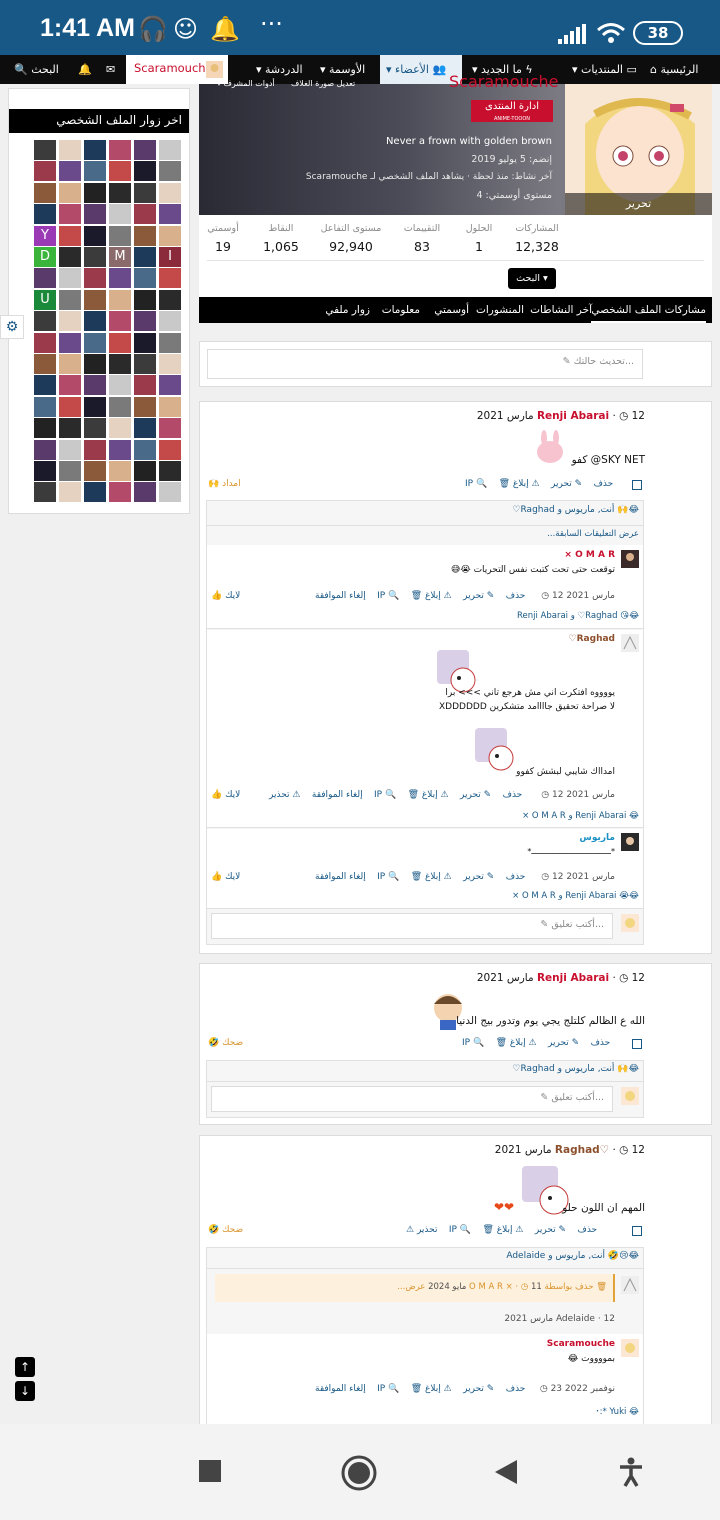 Image resolution: width=720 pixels, height=1520 pixels. I want to click on comment-author: ماريوس, so click(597, 838).